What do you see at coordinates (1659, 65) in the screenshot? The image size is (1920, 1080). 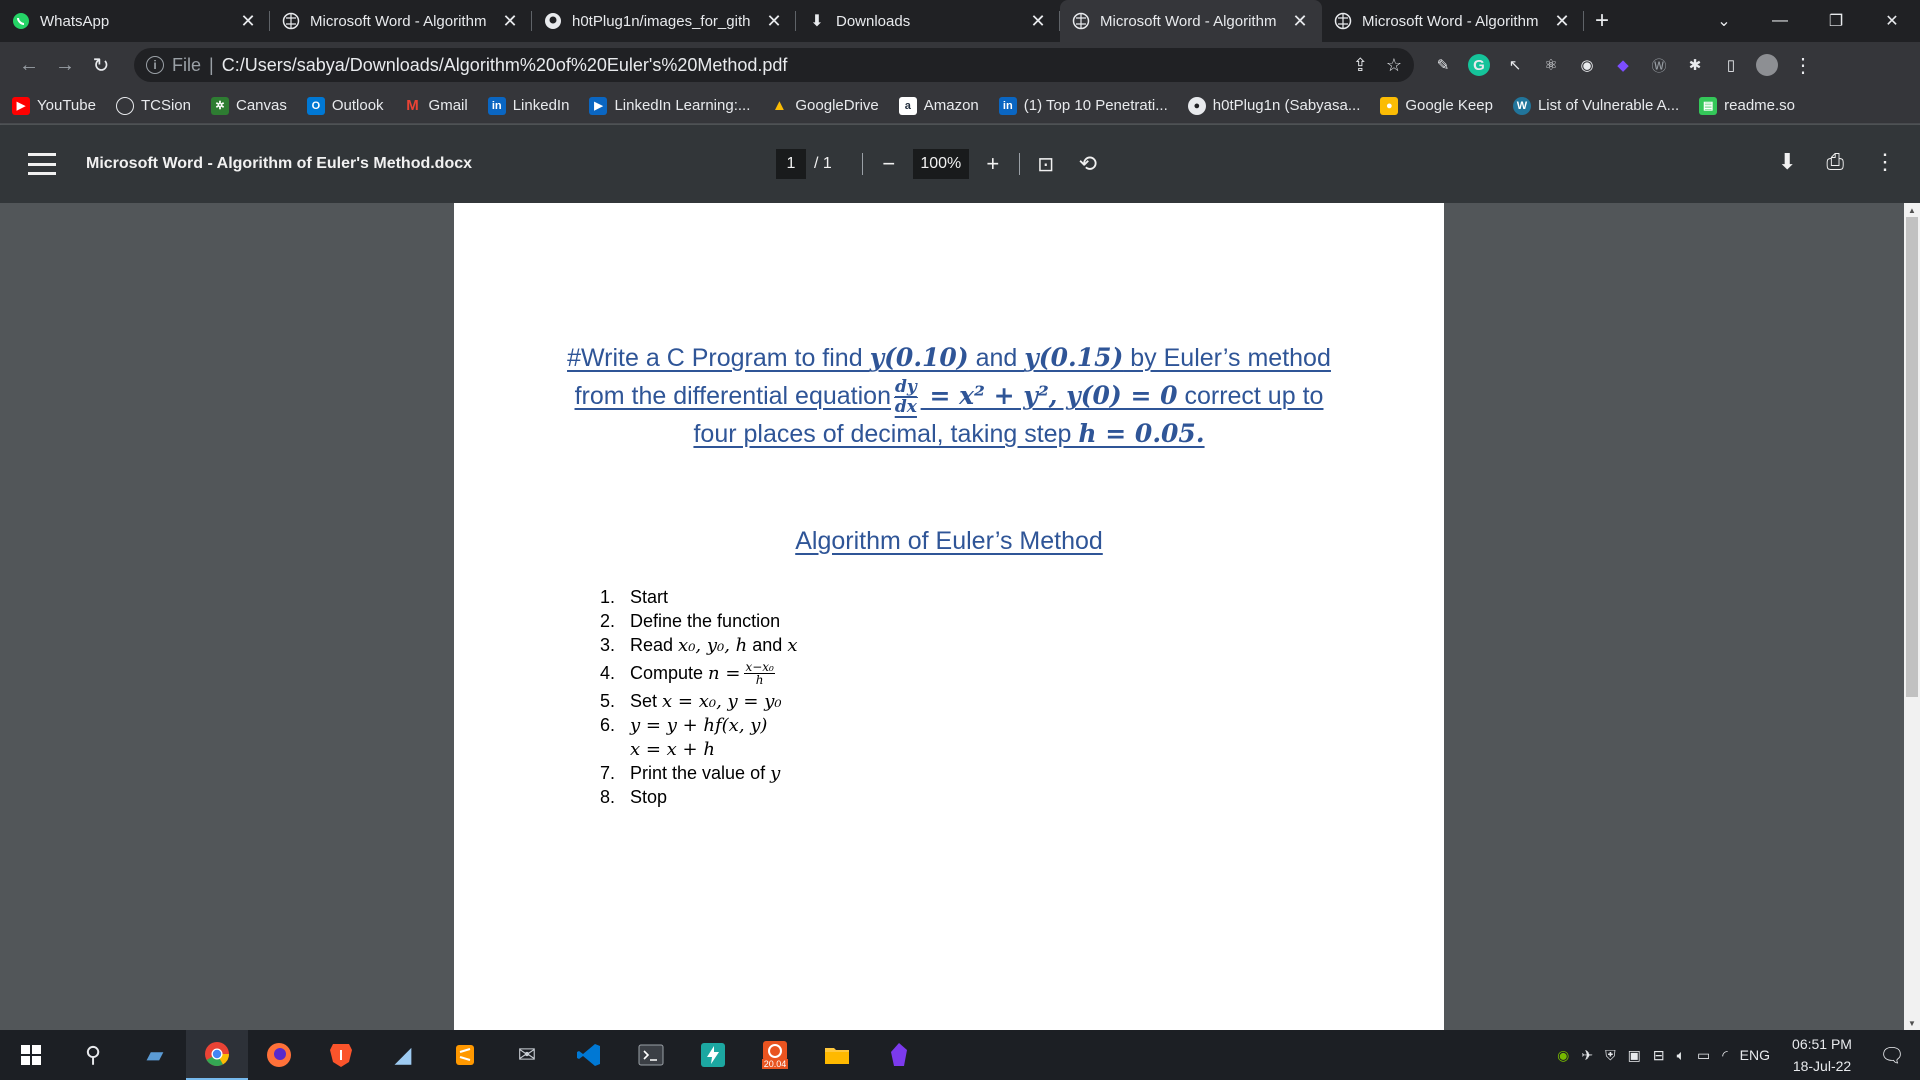 I see `wordpress-extension-icon: Ⓦ` at bounding box center [1659, 65].